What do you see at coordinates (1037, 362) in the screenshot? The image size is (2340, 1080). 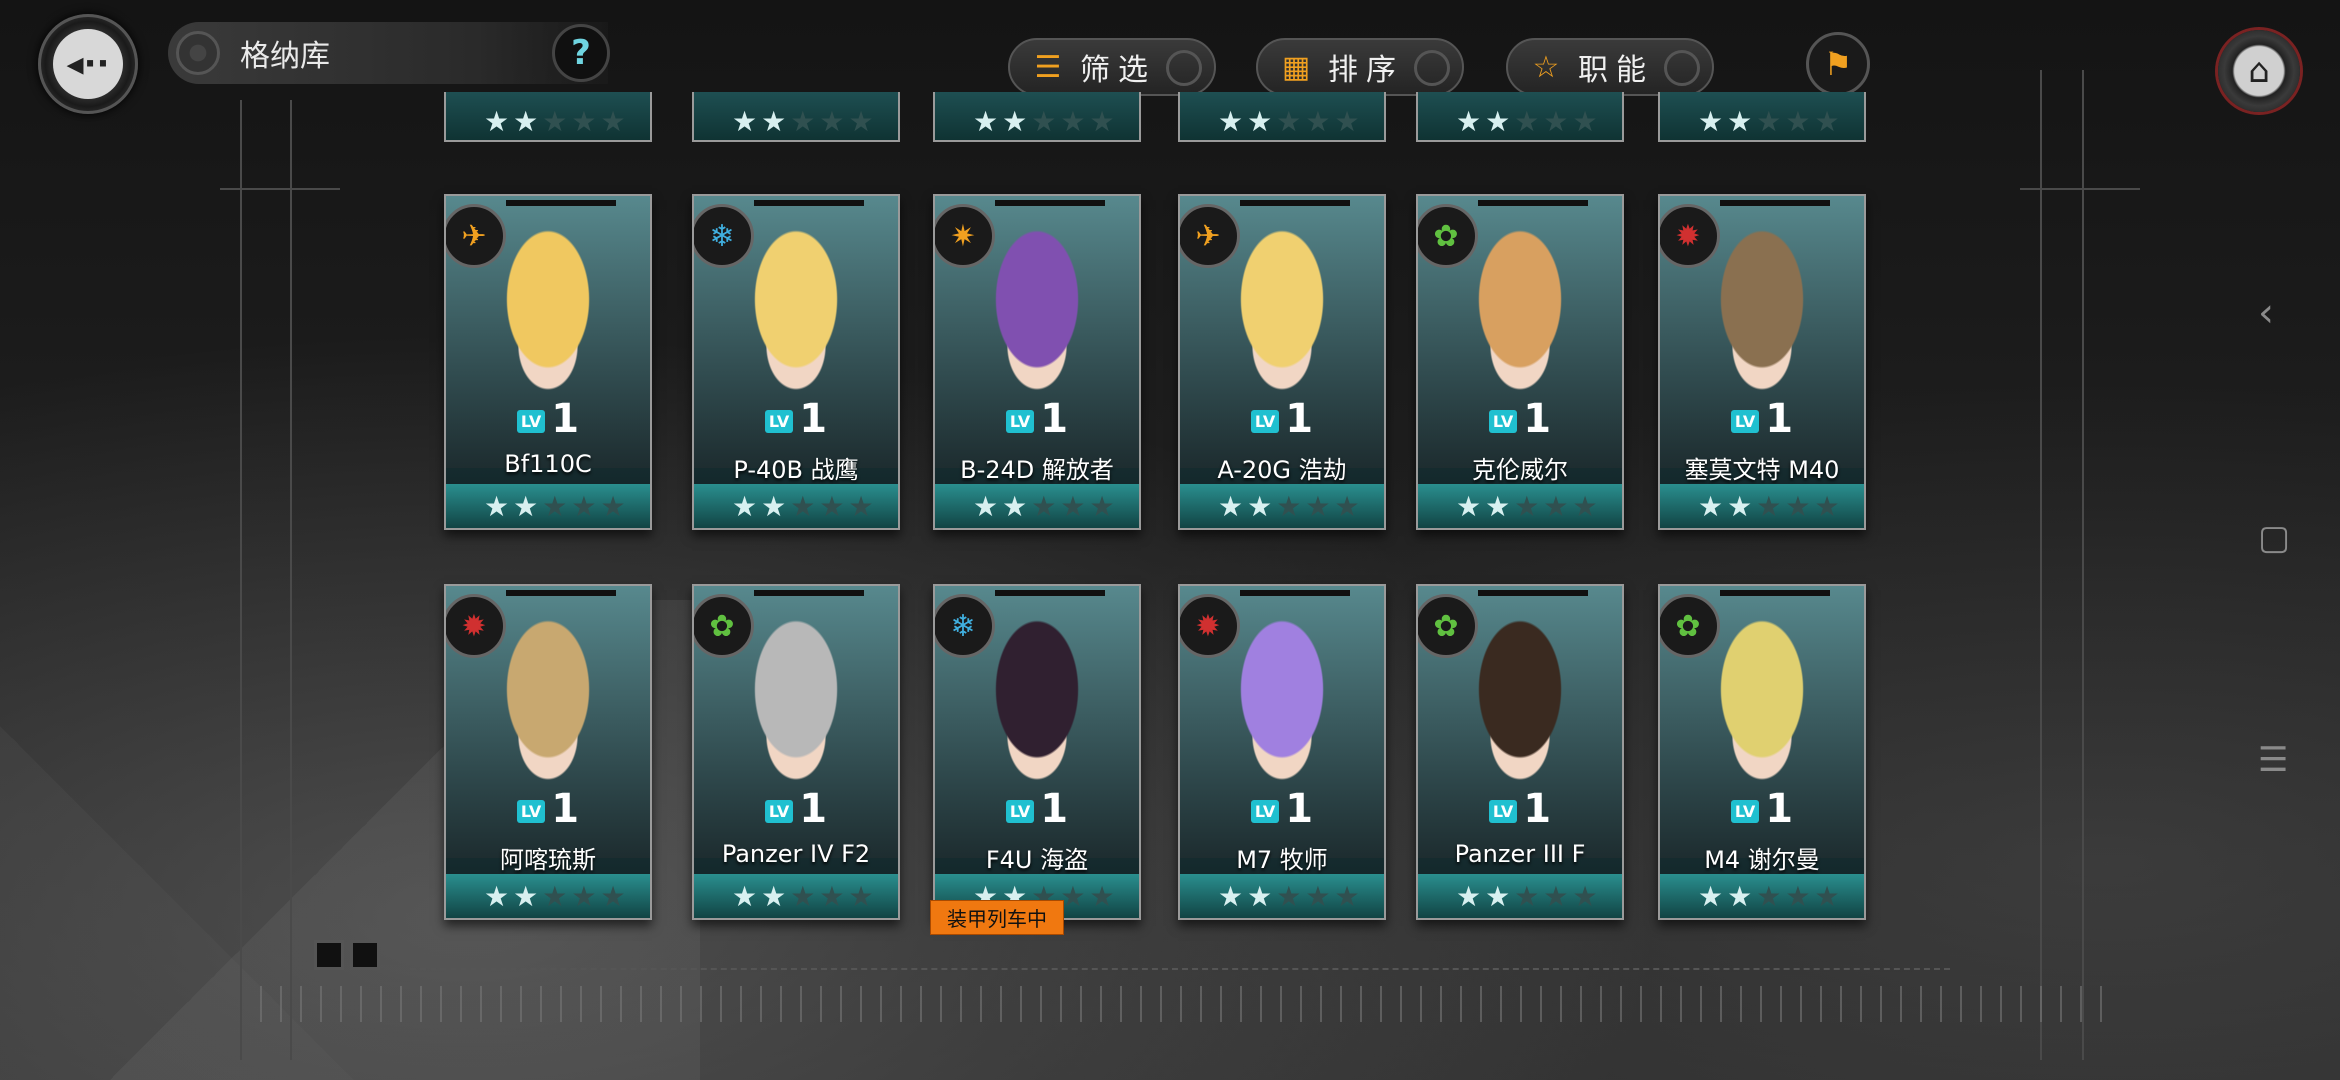 I see `unit-card: ✷ LV 1 B-24D 解放者 ★ ★ ★ ★ ★` at bounding box center [1037, 362].